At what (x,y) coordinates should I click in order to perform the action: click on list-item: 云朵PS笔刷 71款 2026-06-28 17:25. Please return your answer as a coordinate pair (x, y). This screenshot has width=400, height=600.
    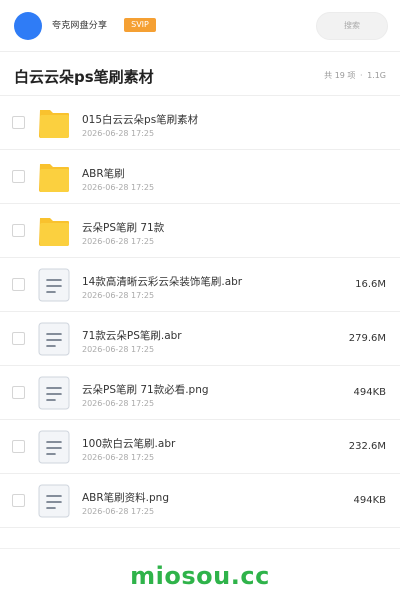
    Looking at the image, I should click on (200, 231).